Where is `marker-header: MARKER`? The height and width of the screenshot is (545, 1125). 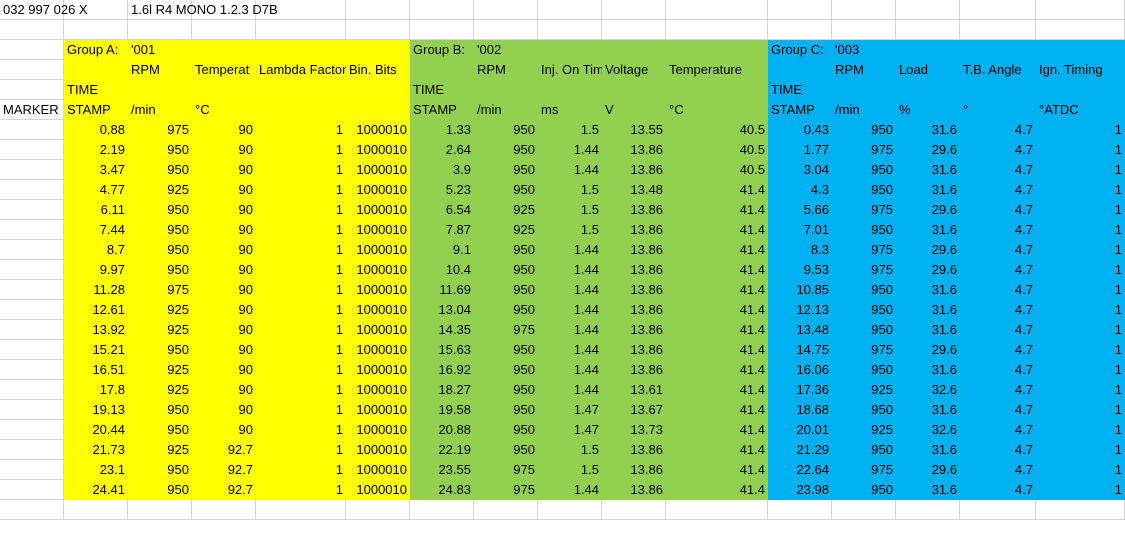 marker-header: MARKER is located at coordinates (32, 110).